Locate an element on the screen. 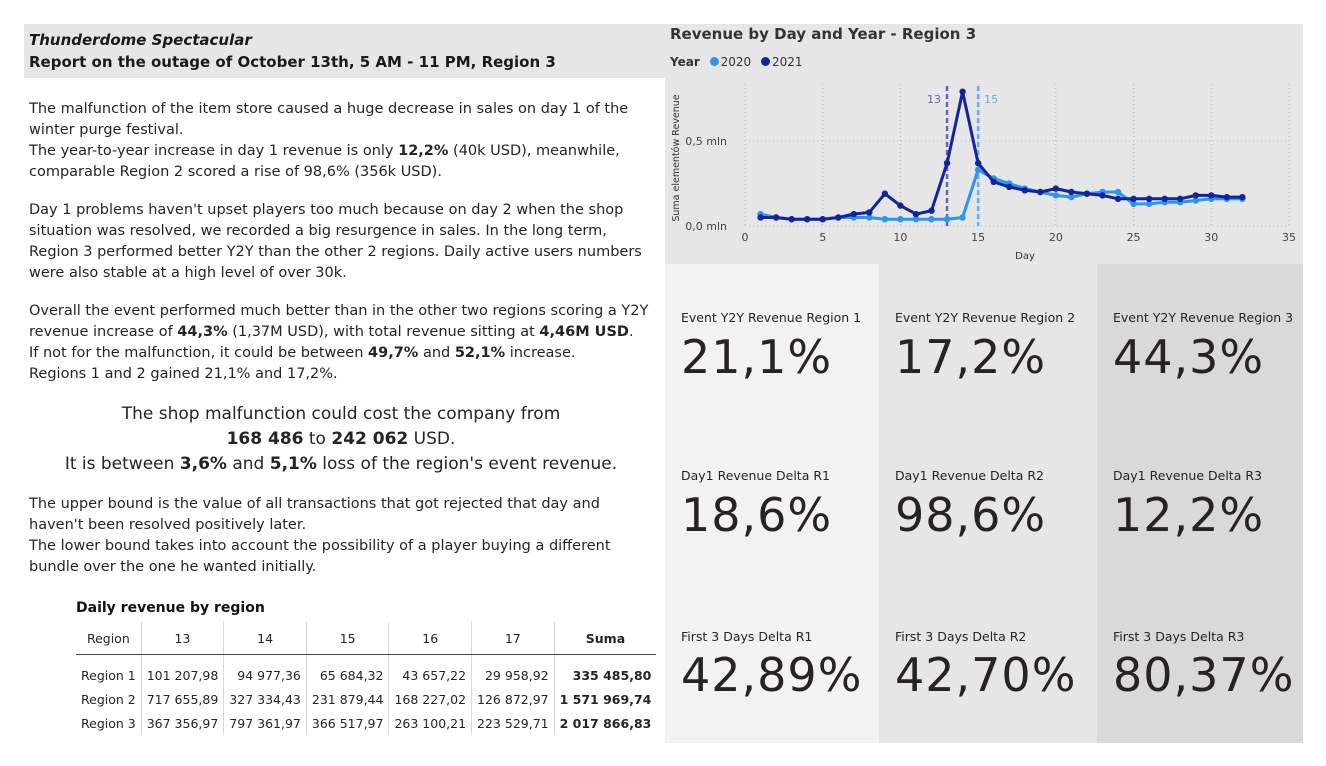 The image size is (1326, 766). highlight-value: 4,46M USD is located at coordinates (584, 332).